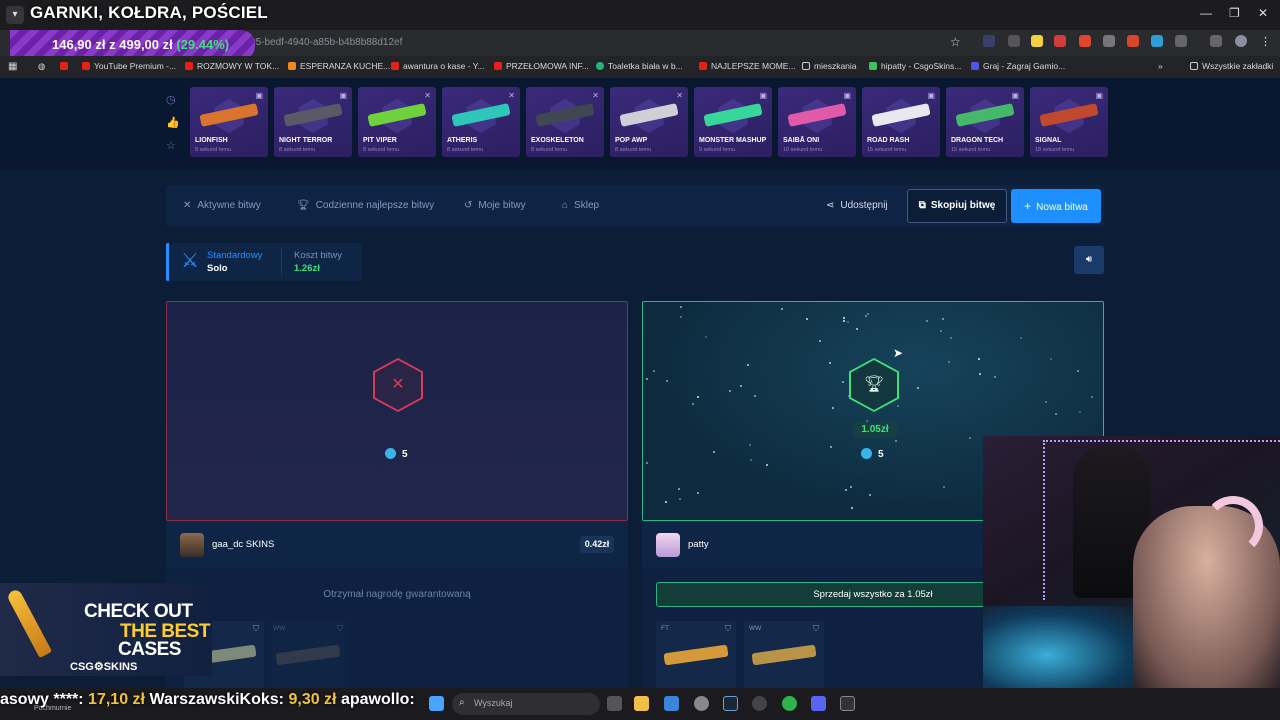 The image size is (1280, 720). Describe the element at coordinates (229, 122) in the screenshot. I see `live-drop-card: ▣ LIONFISH 8 sekund temu` at that location.